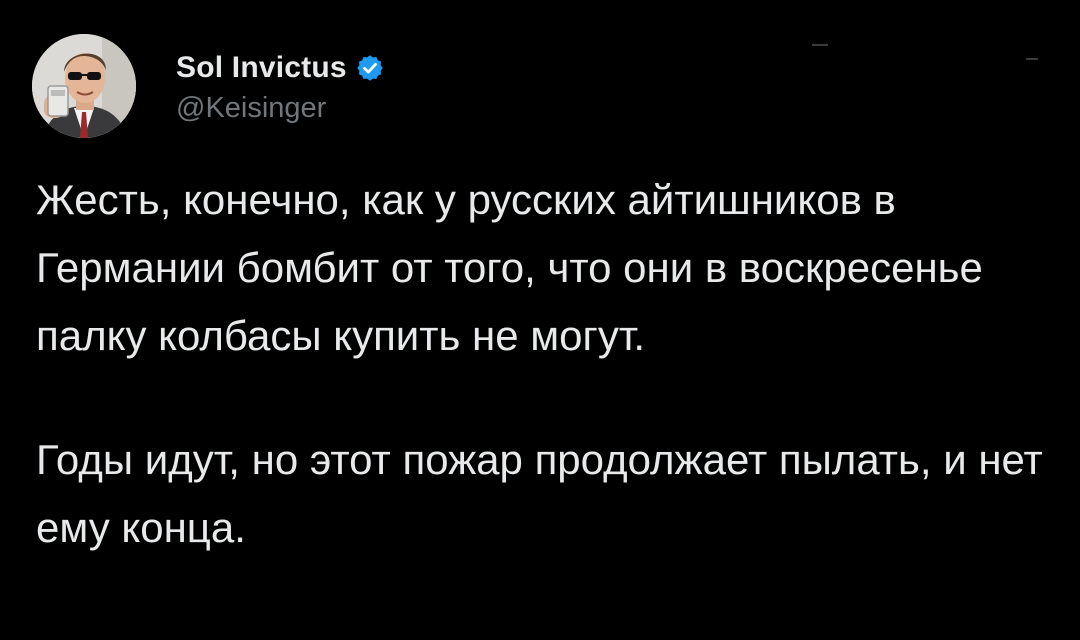 The height and width of the screenshot is (640, 1080). What do you see at coordinates (370, 68) in the screenshot?
I see `verified-badge-icon` at bounding box center [370, 68].